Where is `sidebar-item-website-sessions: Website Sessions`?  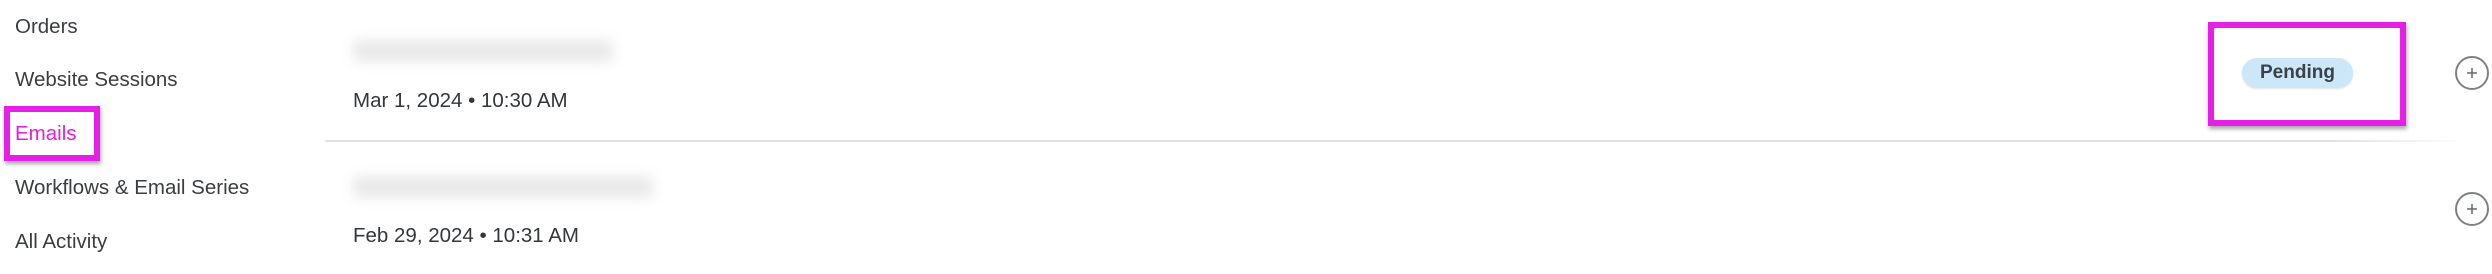 sidebar-item-website-sessions: Website Sessions is located at coordinates (96, 80).